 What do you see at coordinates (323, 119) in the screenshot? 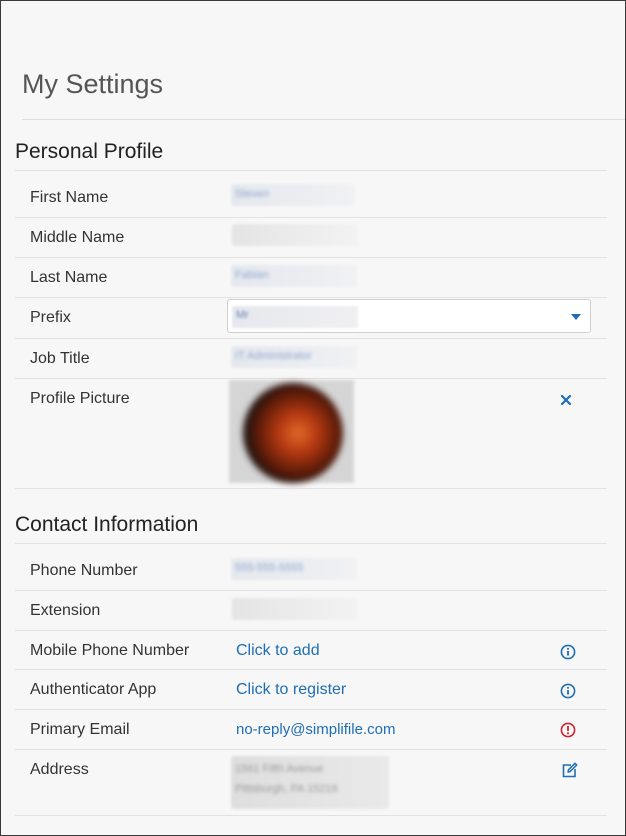
I see `title-divider` at bounding box center [323, 119].